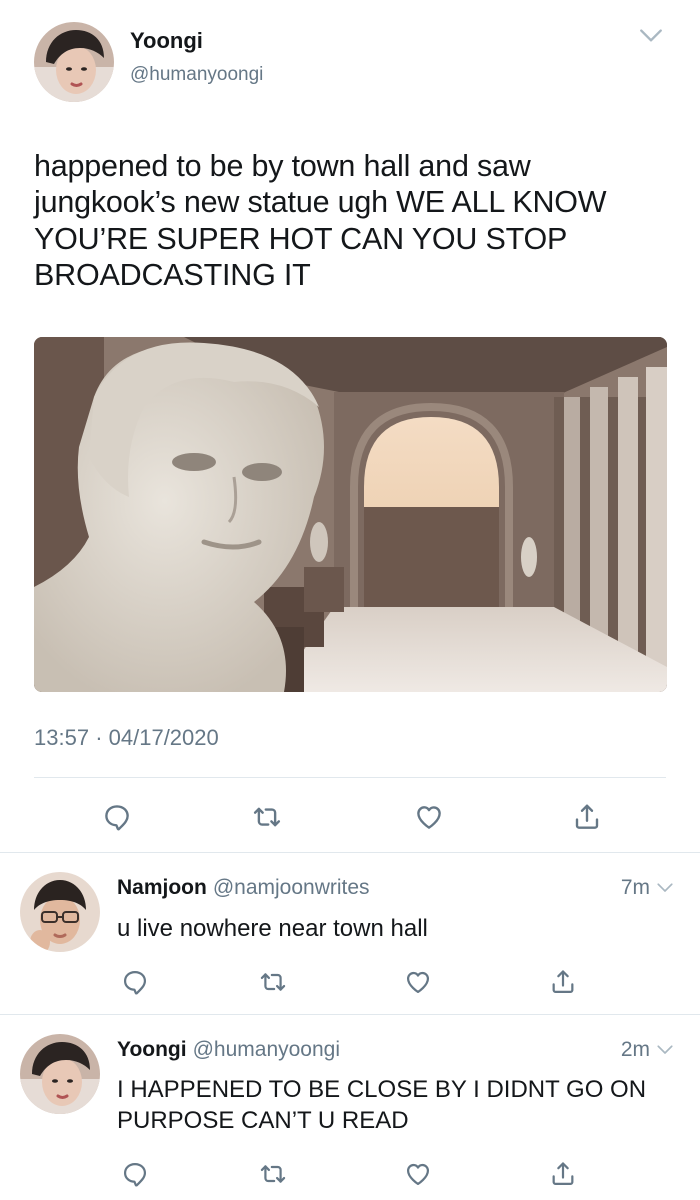 Image resolution: width=700 pixels, height=1200 pixels. Describe the element at coordinates (266, 1049) in the screenshot. I see `reply-author-handle: @humanyoongi` at that location.